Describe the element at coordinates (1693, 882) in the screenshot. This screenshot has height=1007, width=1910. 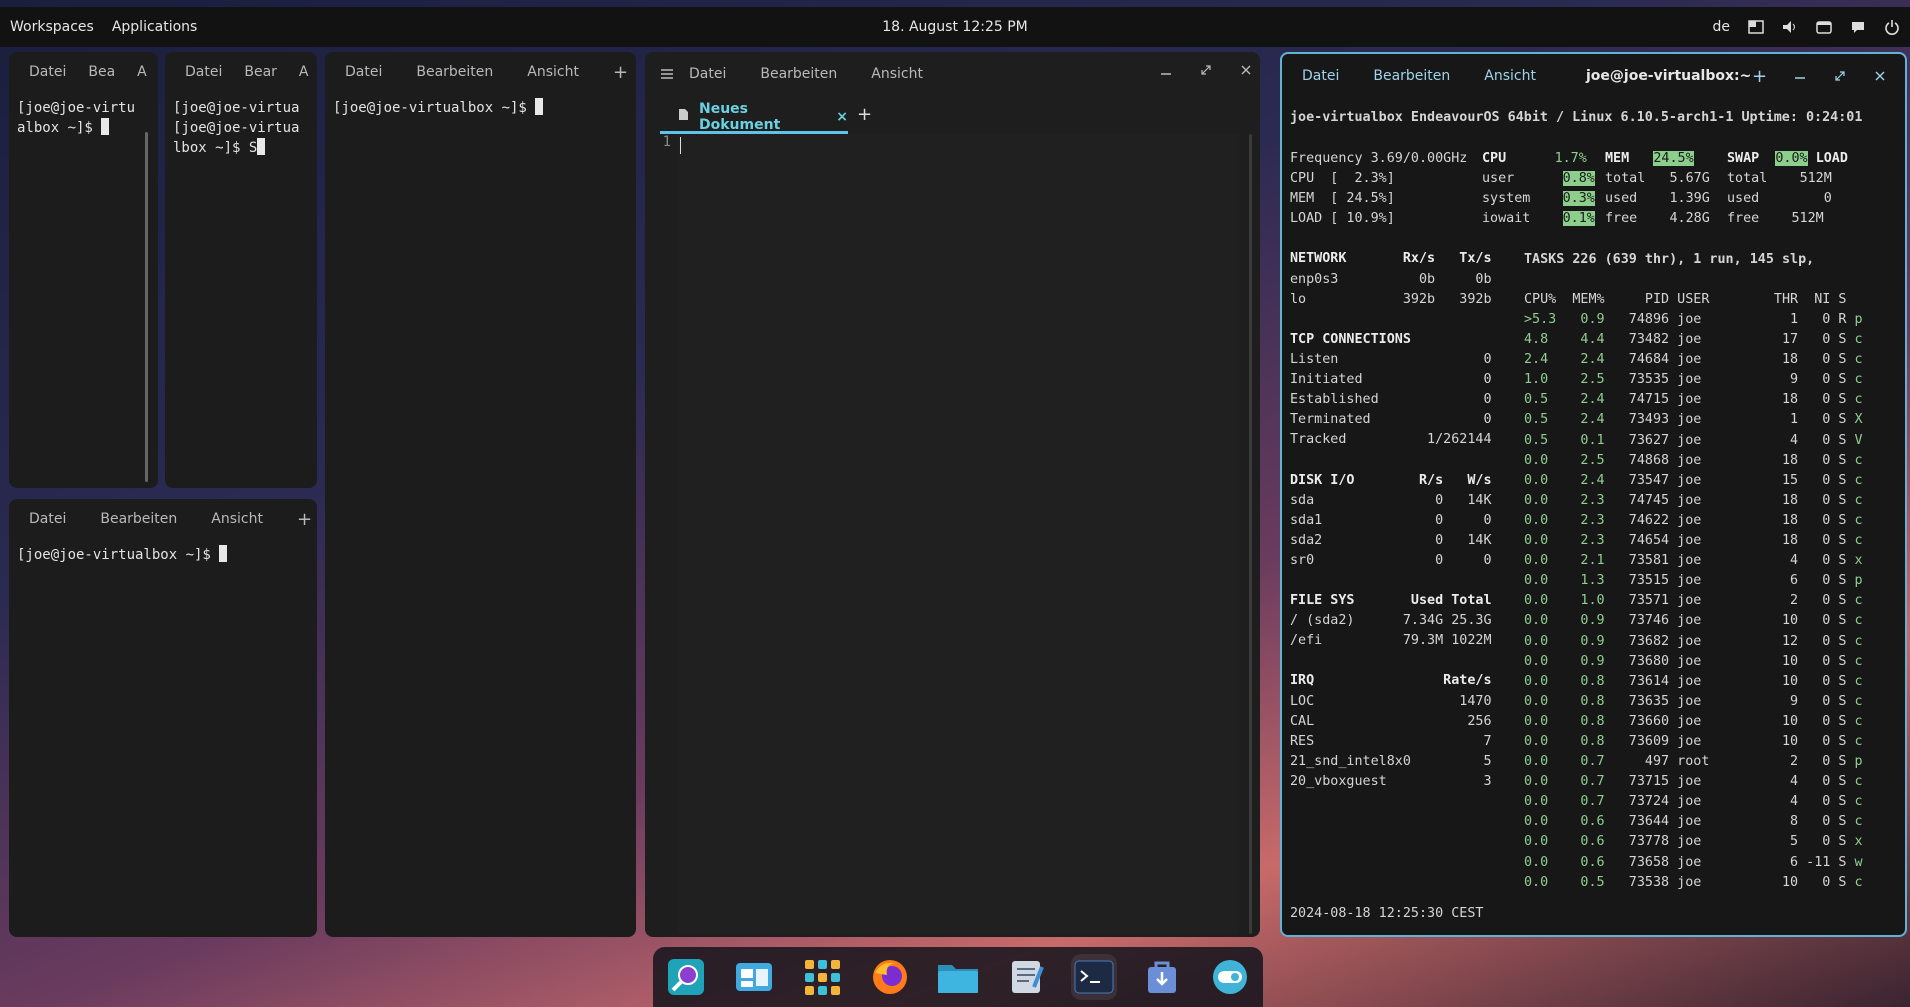
I see `process-row: 0.0 0.5 73538 joe 10 0 S c` at that location.